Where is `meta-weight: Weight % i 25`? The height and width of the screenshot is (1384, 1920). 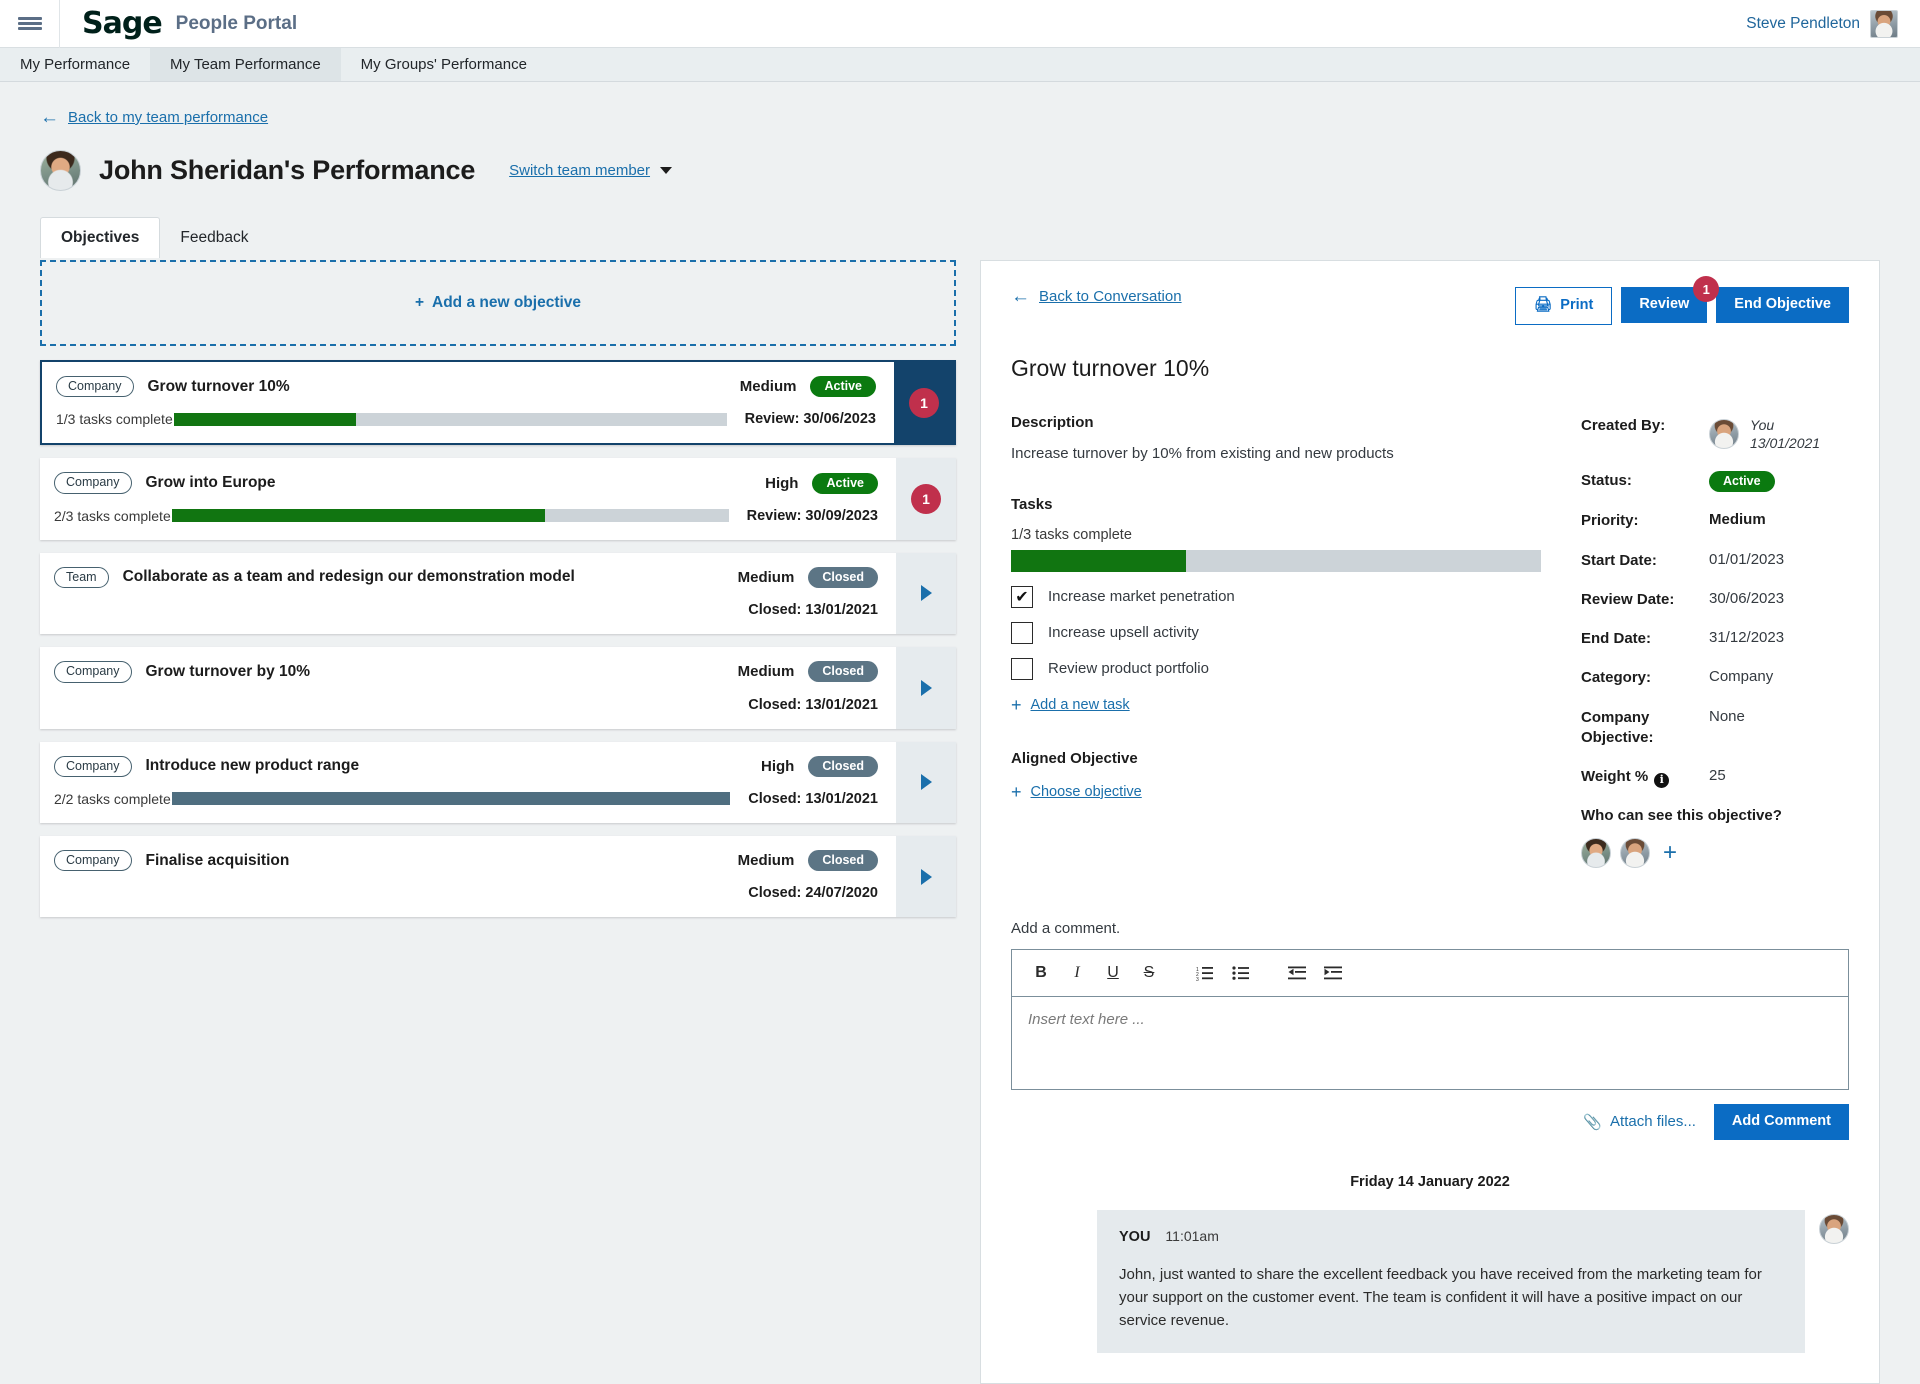
meta-weight: Weight % i 25 is located at coordinates (1715, 777).